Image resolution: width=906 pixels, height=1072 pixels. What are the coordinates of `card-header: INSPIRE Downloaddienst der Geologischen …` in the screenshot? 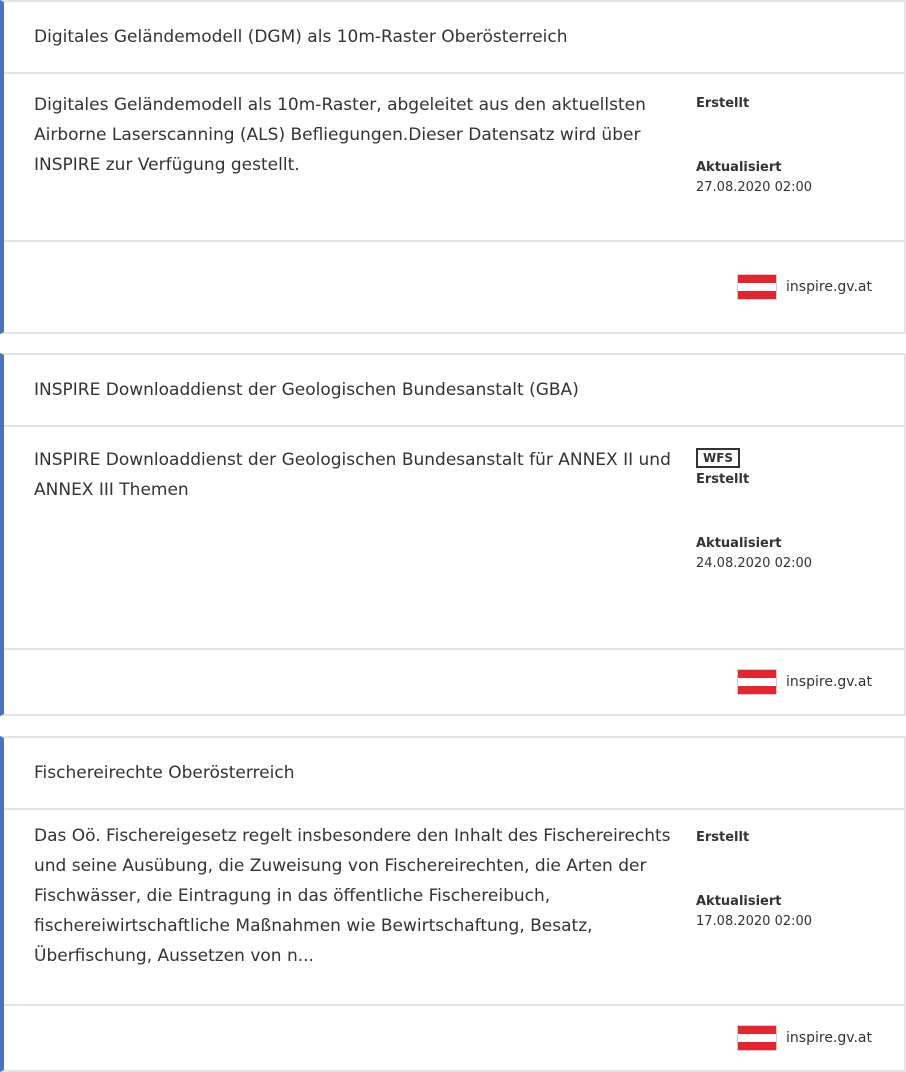 It's located at (454, 391).